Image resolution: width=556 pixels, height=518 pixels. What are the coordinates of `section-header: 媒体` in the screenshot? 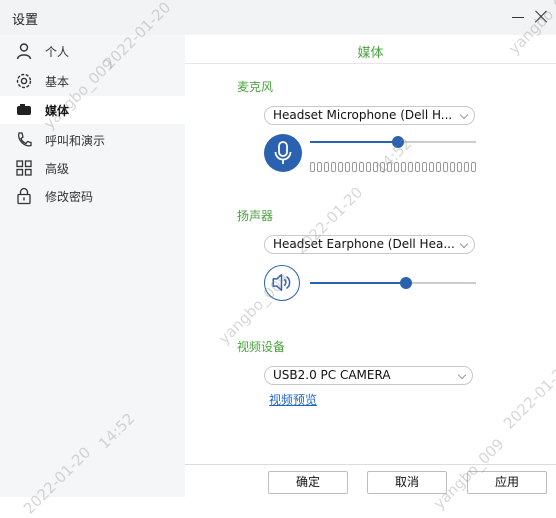 It's located at (370, 49).